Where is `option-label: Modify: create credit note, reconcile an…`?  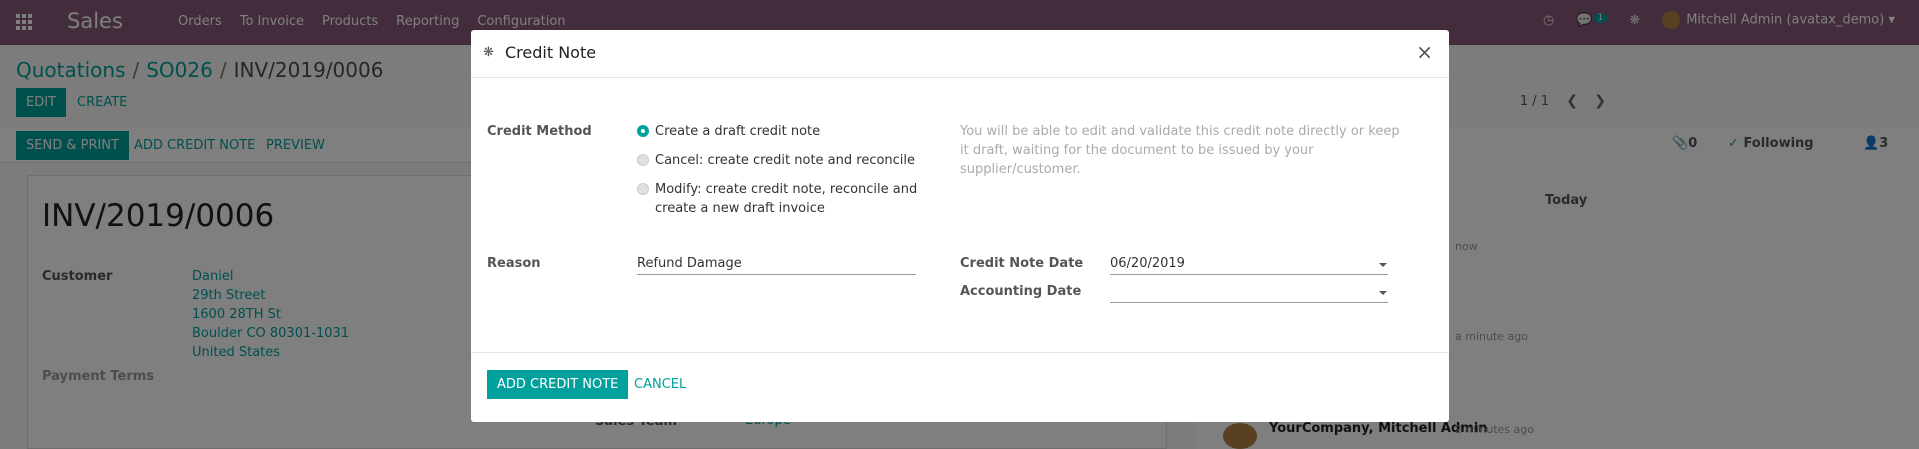 option-label: Modify: create credit note, reconcile an… is located at coordinates (786, 199).